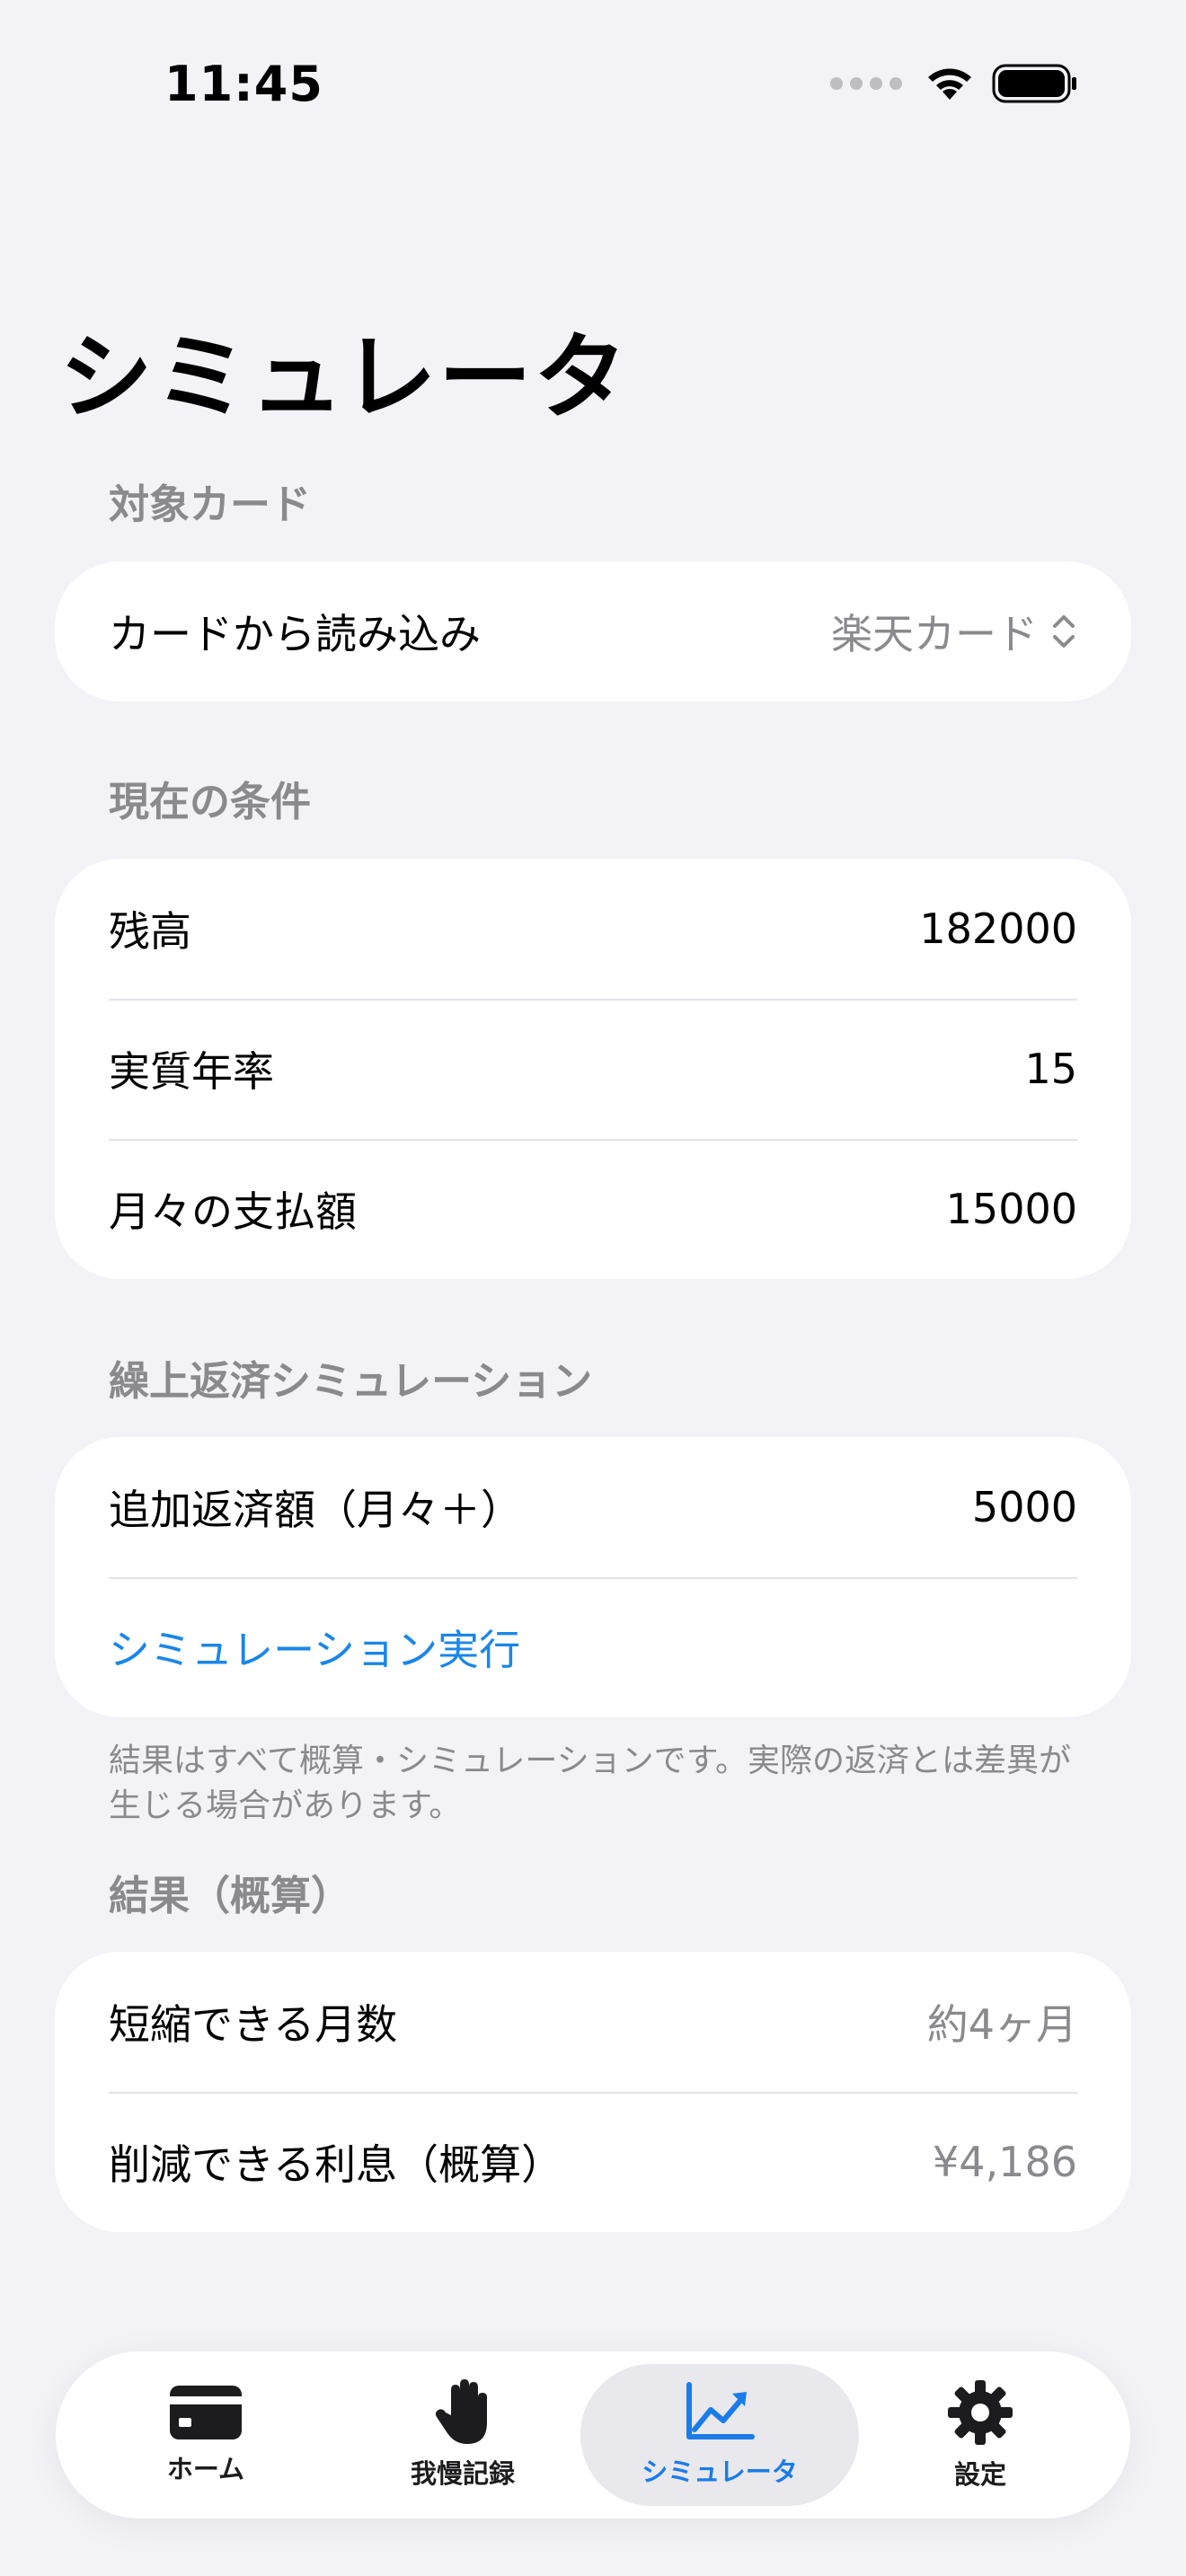 The image size is (1186, 2576). Describe the element at coordinates (949, 84) in the screenshot. I see `wifi-icon` at that location.